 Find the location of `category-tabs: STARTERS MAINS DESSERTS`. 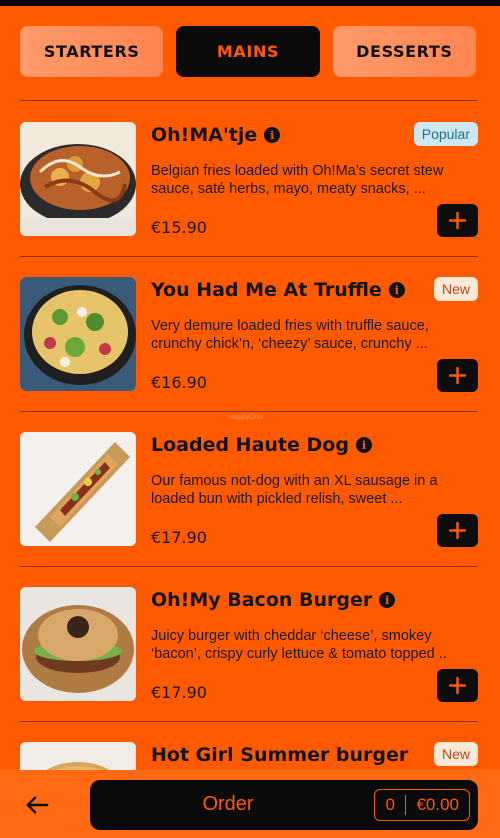

category-tabs: STARTERS MAINS DESSERTS is located at coordinates (248, 51).